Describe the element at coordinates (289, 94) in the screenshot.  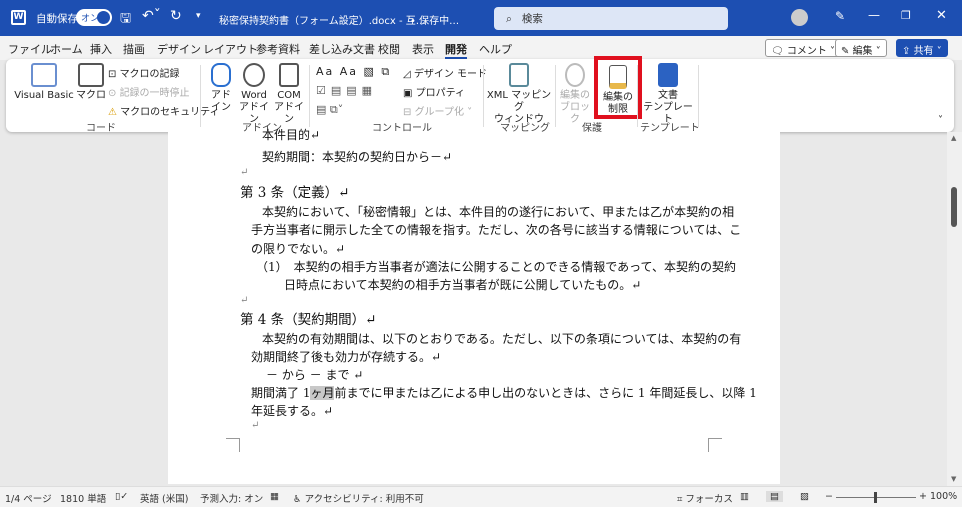
I see `com-addins-button: COM アドイン` at that location.